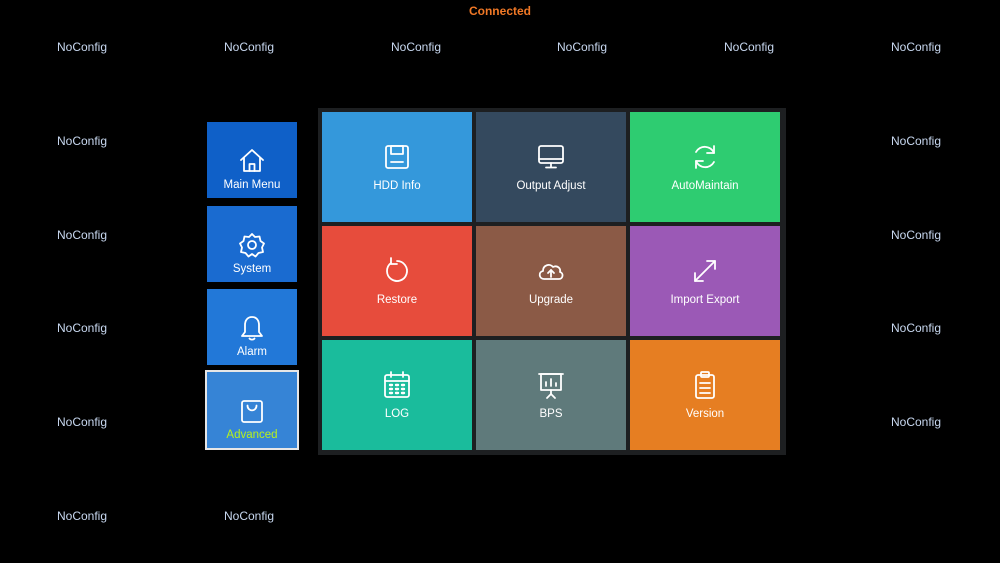 The height and width of the screenshot is (563, 1000). Describe the element at coordinates (705, 300) in the screenshot. I see `tile-label: Import Export` at that location.